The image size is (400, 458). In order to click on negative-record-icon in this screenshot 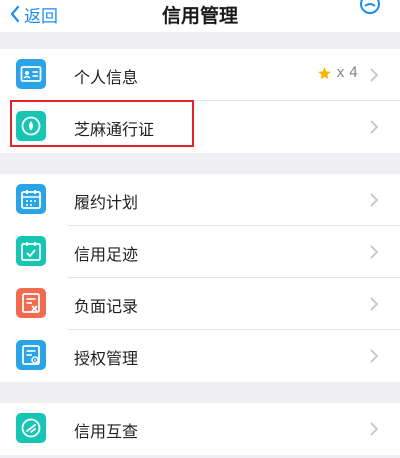, I will do `click(31, 303)`.